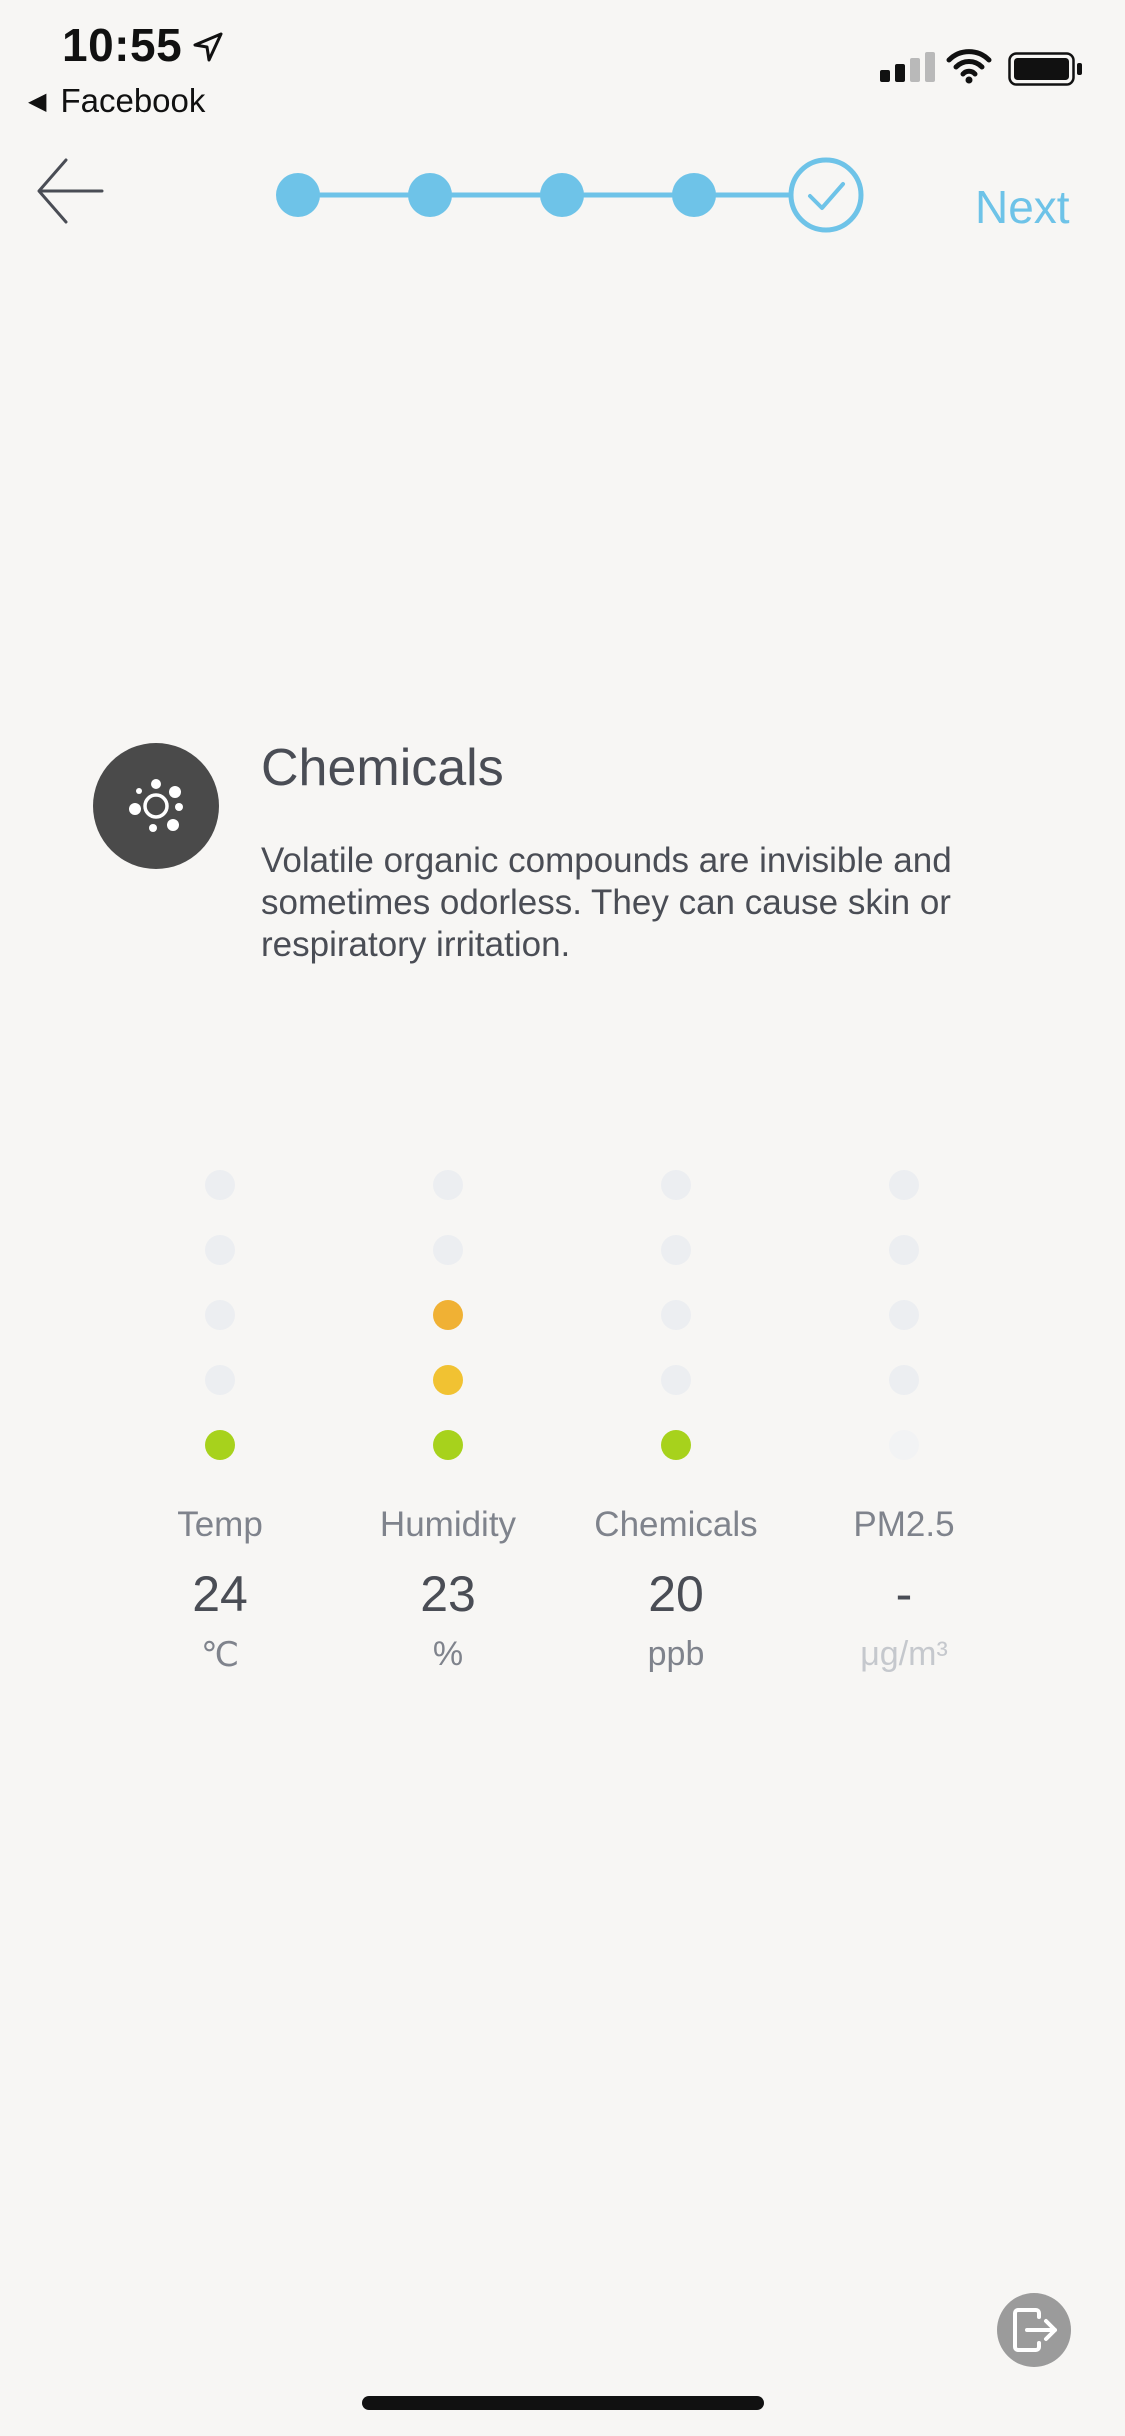 This screenshot has width=1125, height=2436. Describe the element at coordinates (676, 1654) in the screenshot. I see `metric-unit: ppb` at that location.